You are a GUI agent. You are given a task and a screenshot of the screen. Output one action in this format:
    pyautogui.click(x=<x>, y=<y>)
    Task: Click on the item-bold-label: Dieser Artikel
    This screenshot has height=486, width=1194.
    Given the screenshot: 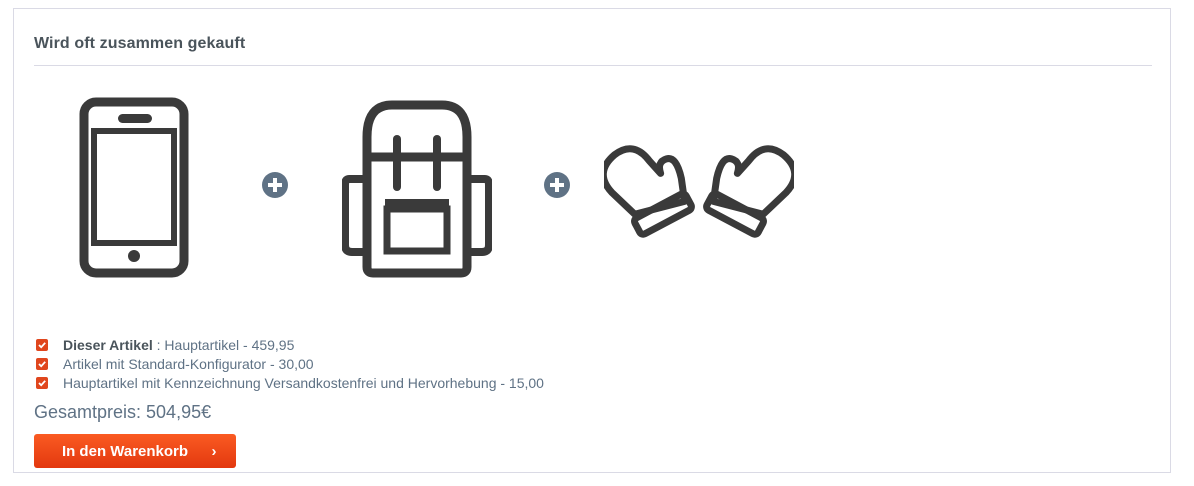 What is the action you would take?
    pyautogui.click(x=108, y=344)
    